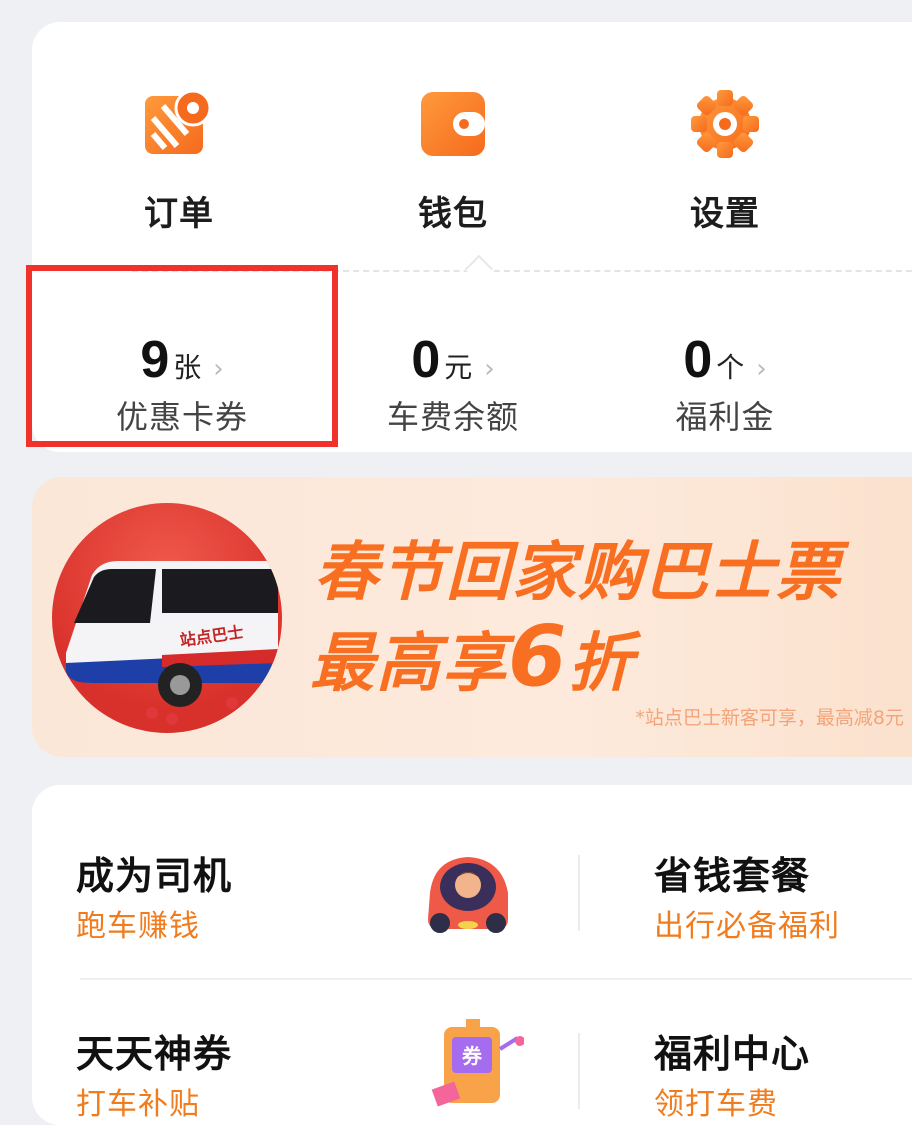 This screenshot has width=912, height=1125. What do you see at coordinates (409, 664) in the screenshot?
I see `banner-line2-prefix: 最高享` at bounding box center [409, 664].